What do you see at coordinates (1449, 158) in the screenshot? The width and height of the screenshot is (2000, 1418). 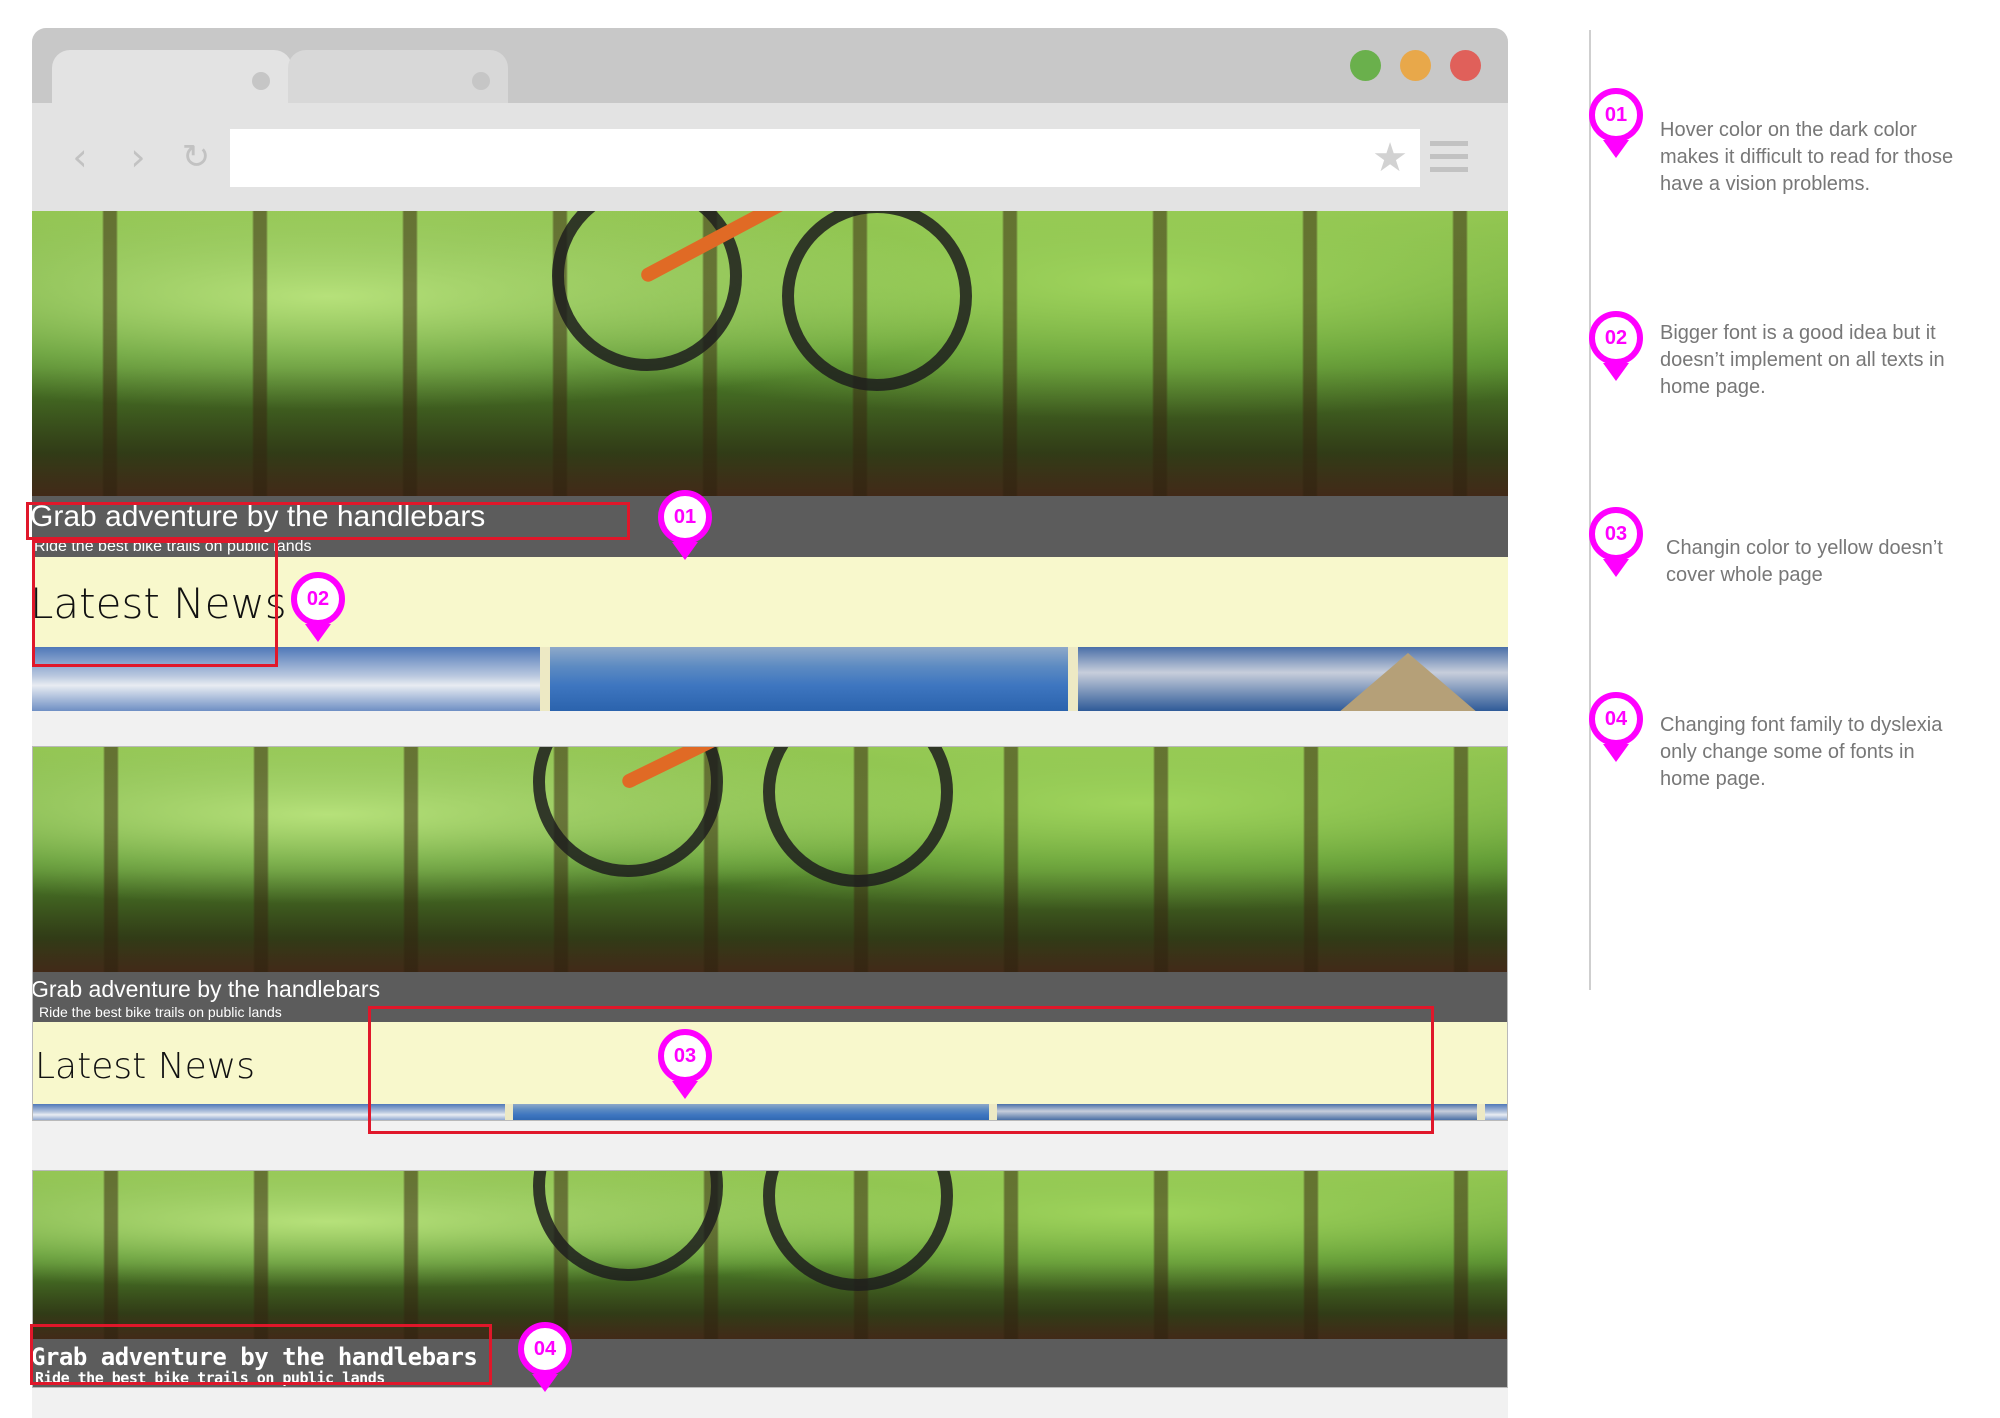 I see `hamburger-menu-icon` at bounding box center [1449, 158].